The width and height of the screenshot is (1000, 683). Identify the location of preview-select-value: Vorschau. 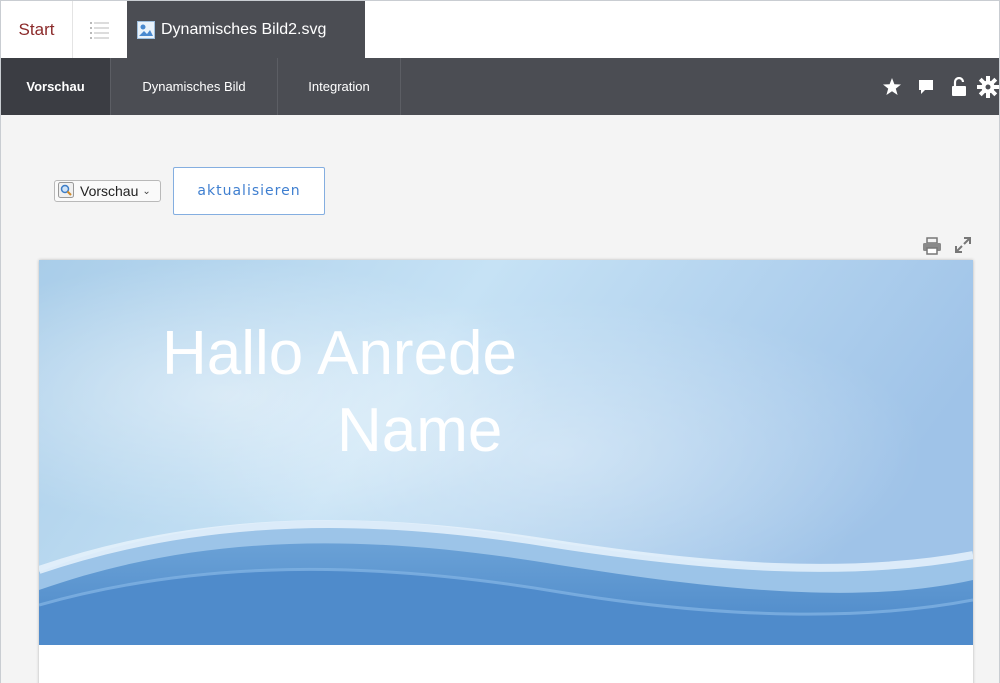
(109, 191).